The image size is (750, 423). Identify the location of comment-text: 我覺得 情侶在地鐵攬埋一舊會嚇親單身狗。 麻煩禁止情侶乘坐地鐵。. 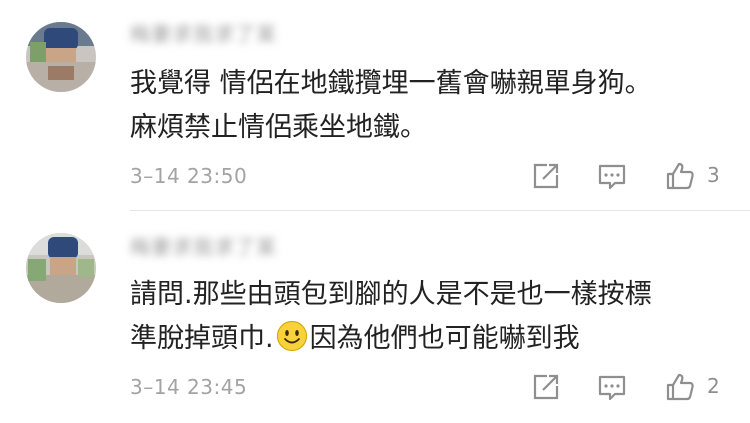
(391, 106).